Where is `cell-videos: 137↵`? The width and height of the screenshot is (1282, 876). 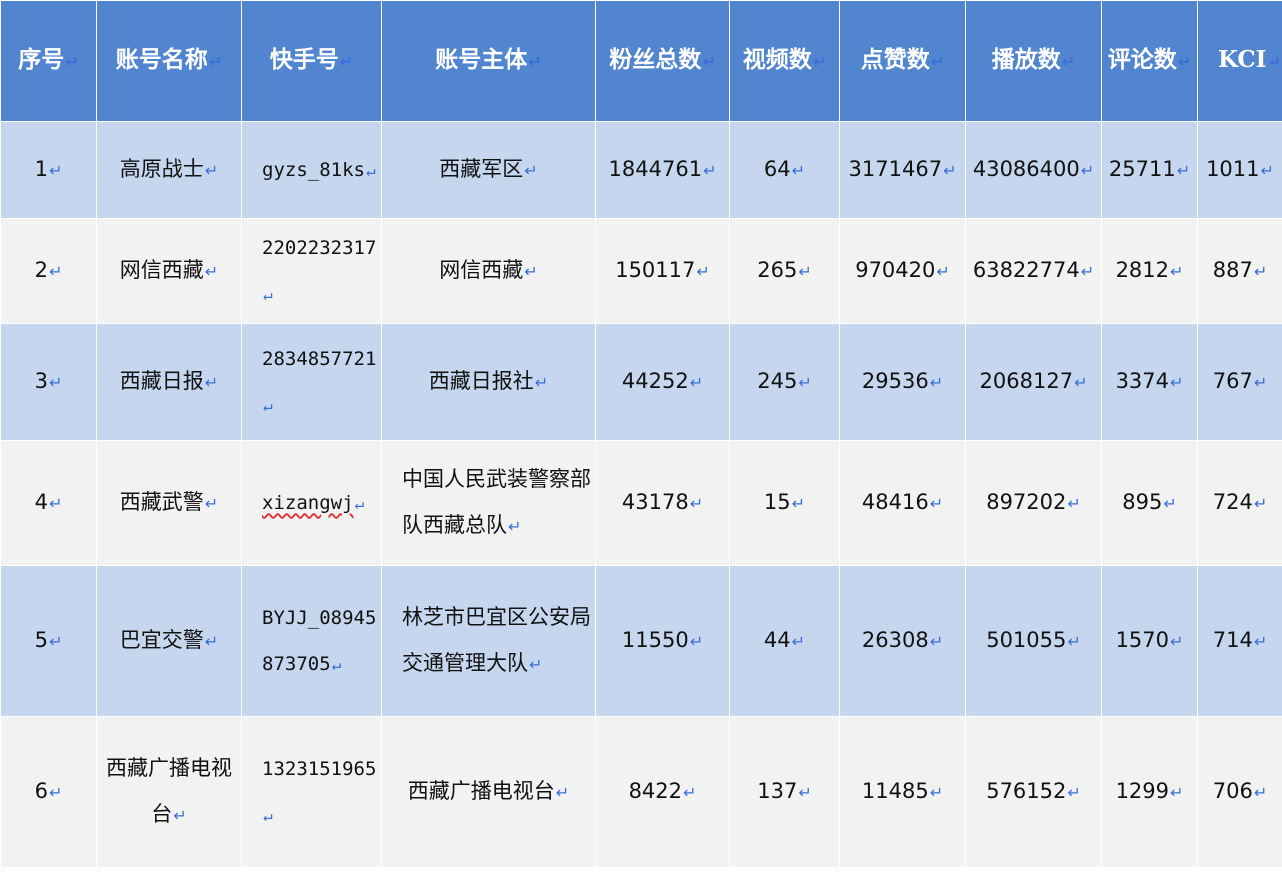
cell-videos: 137↵ is located at coordinates (784, 792).